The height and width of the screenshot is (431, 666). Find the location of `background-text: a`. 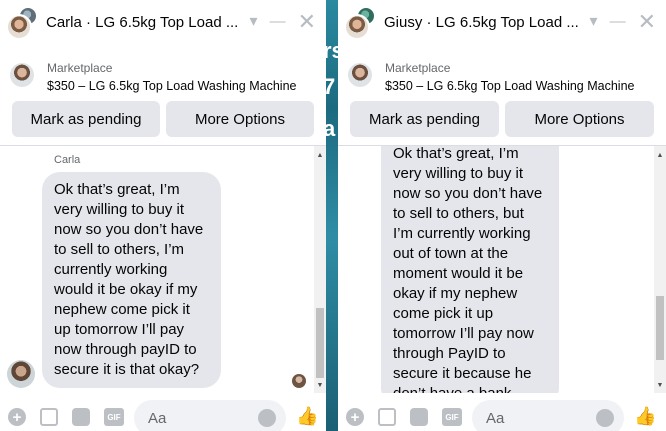

background-text: a is located at coordinates (331, 128).